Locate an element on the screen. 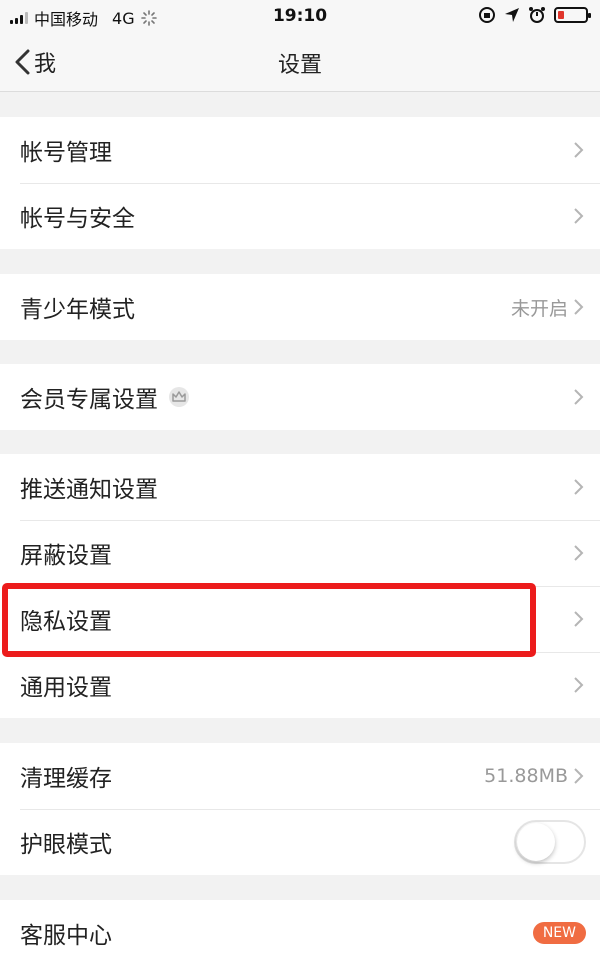 The width and height of the screenshot is (600, 959). group-youth: 青少年模式 未开启 is located at coordinates (300, 307).